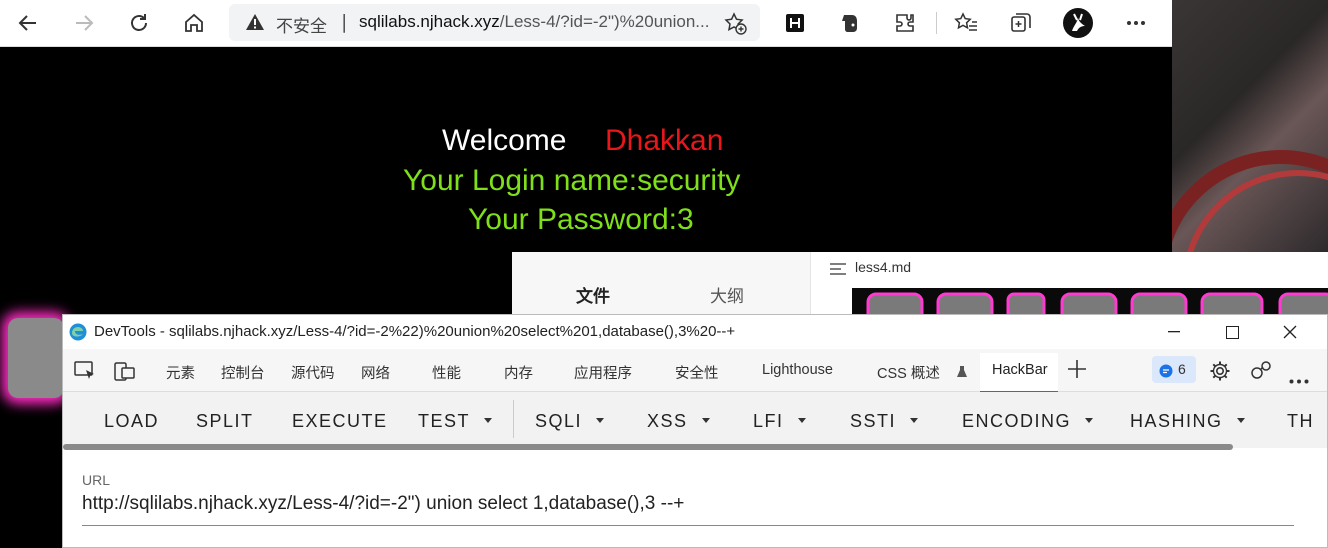  What do you see at coordinates (667, 421) in the screenshot?
I see `xss-label: XSS` at bounding box center [667, 421].